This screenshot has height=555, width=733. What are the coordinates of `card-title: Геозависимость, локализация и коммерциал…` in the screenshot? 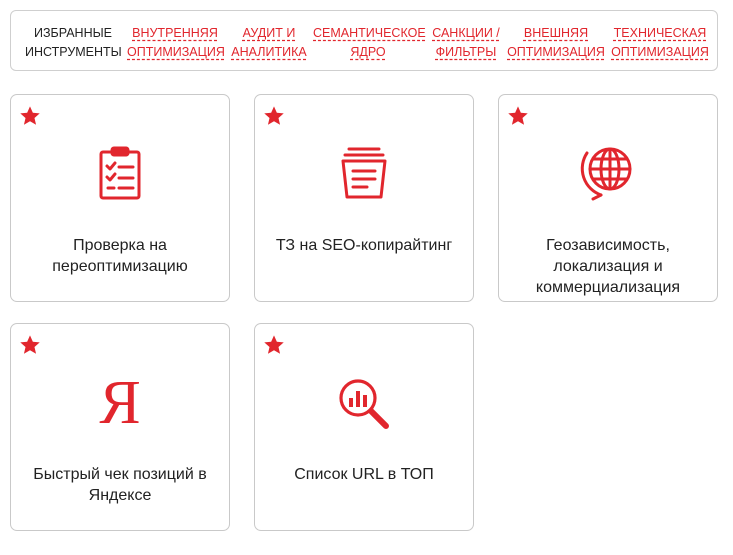 It's located at (608, 266).